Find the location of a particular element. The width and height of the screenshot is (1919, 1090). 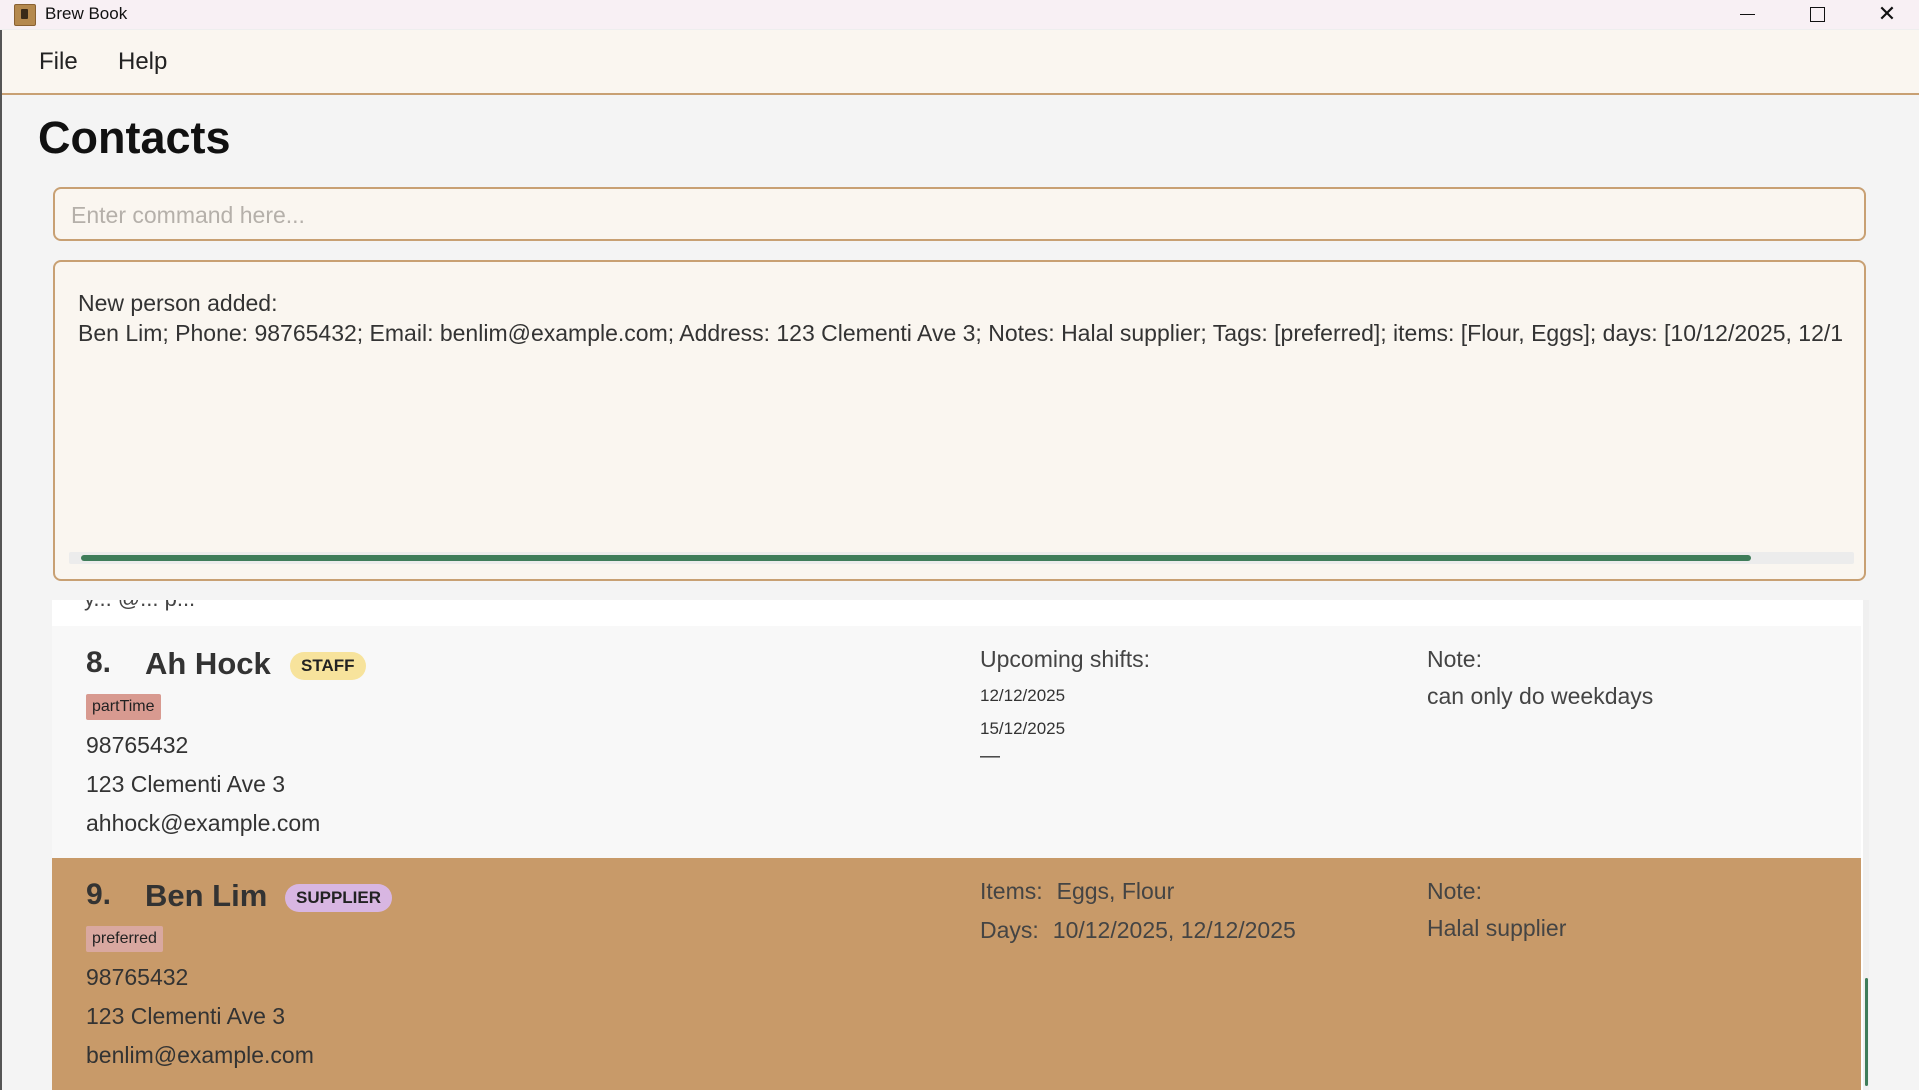

note-section: Note: Halal supplier is located at coordinates (1637, 910).